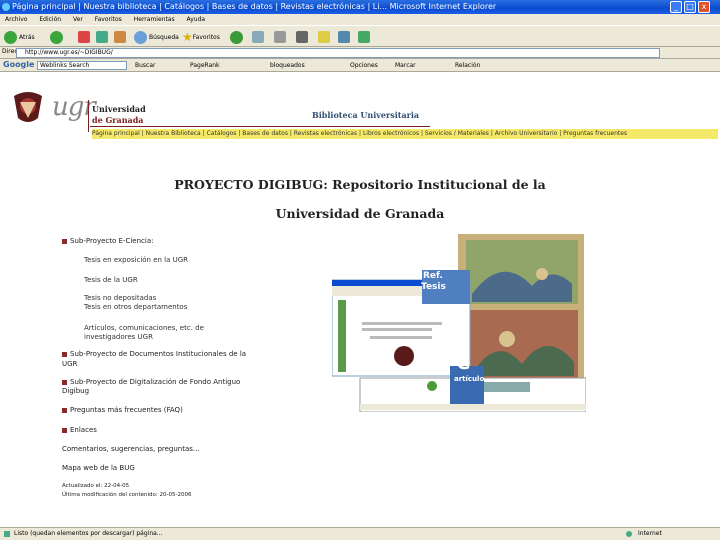 The height and width of the screenshot is (540, 720). Describe the element at coordinates (265, 133) in the screenshot. I see `nav-link-databases: Bases de datos` at that location.